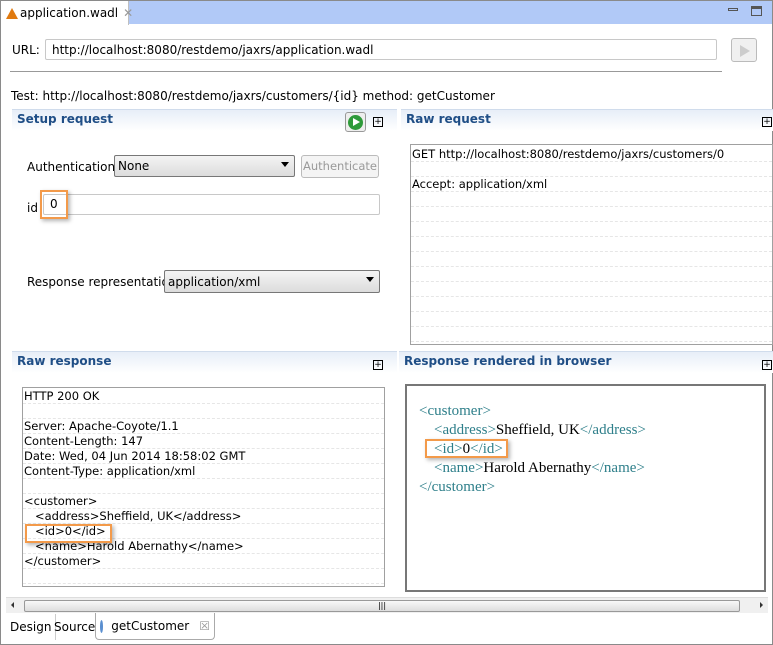 This screenshot has width=773, height=645. I want to click on editor-tab-title: application.wadl, so click(69, 13).